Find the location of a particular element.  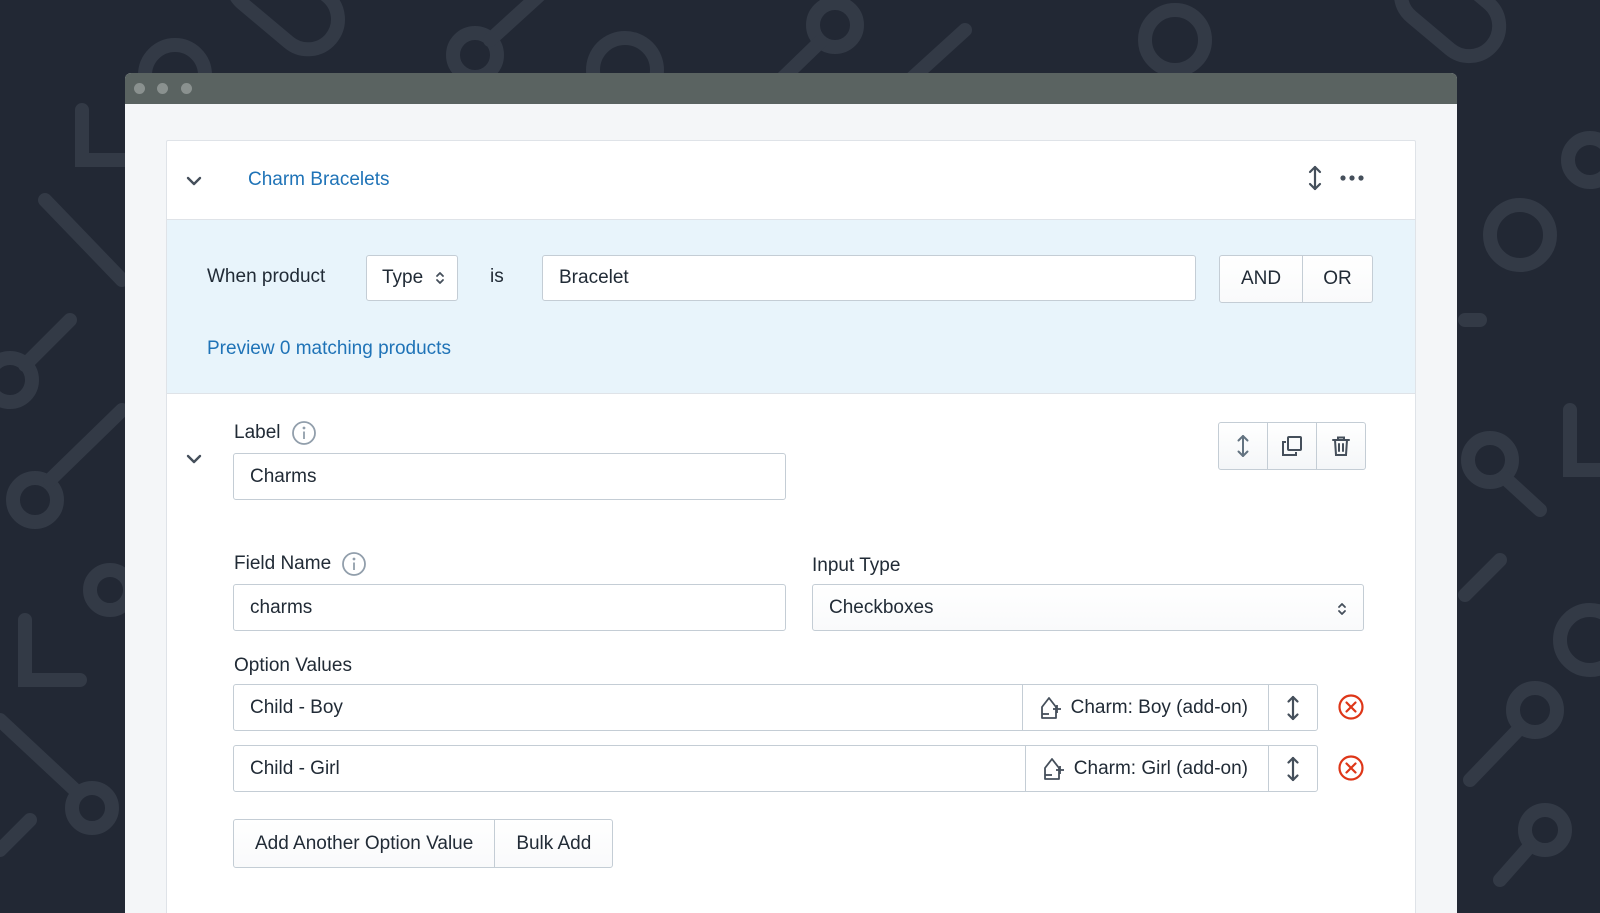

input-type-select: Checkboxes is located at coordinates (1088, 607).